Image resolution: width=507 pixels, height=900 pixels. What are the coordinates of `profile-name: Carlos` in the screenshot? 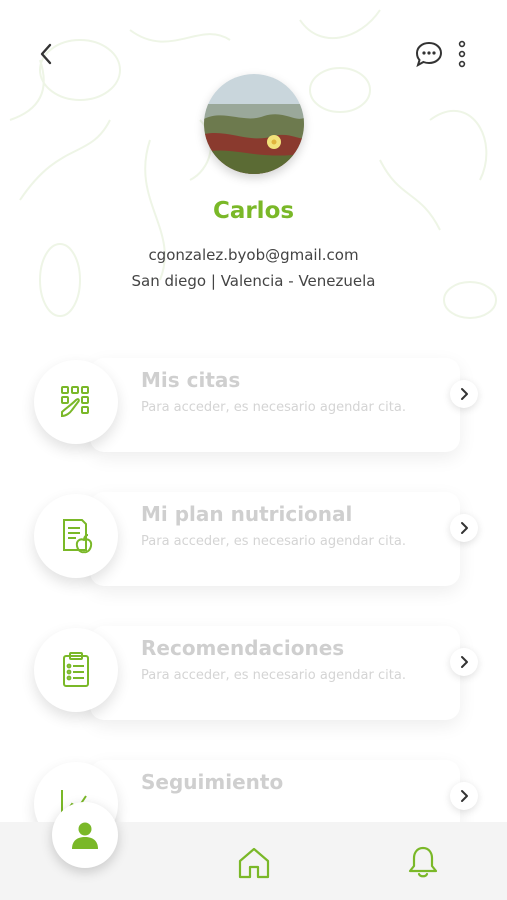 It's located at (253, 211).